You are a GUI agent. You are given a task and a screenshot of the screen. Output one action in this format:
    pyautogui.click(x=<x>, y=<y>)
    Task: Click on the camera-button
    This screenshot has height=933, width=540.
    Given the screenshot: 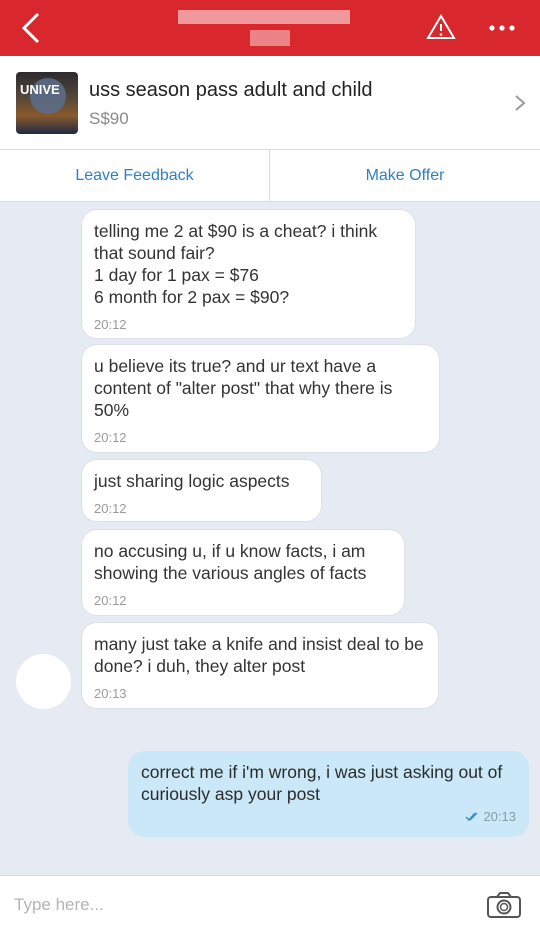 What is the action you would take?
    pyautogui.click(x=504, y=905)
    